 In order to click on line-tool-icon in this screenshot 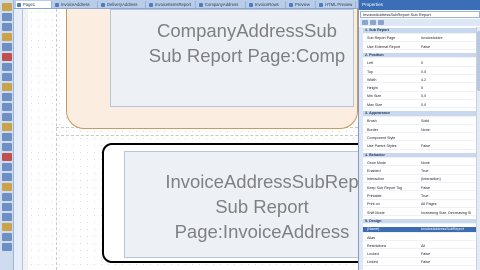, I will do `click(7, 67)`.